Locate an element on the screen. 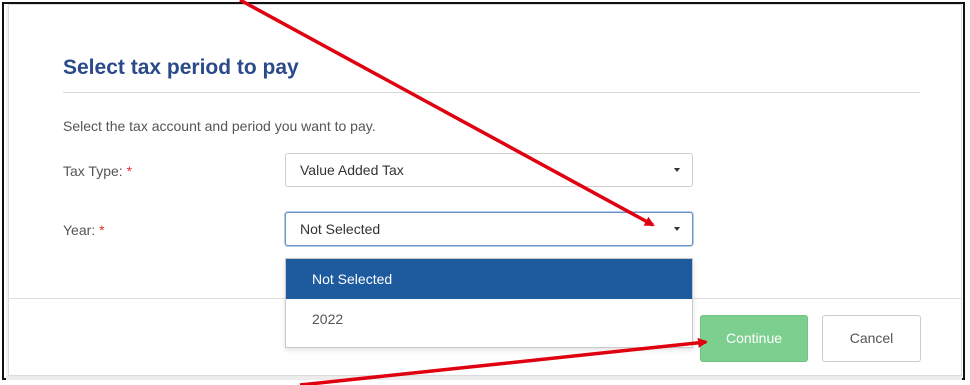 Image resolution: width=970 pixels, height=385 pixels. page-title: Select tax period to pay is located at coordinates (181, 67).